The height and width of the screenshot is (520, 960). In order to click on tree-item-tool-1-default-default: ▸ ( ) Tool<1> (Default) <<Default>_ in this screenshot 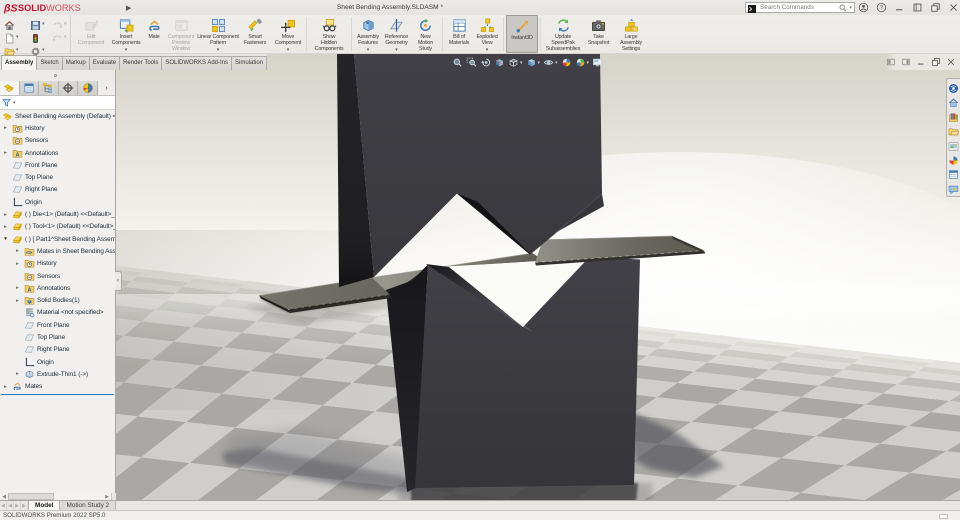, I will do `click(57, 227)`.